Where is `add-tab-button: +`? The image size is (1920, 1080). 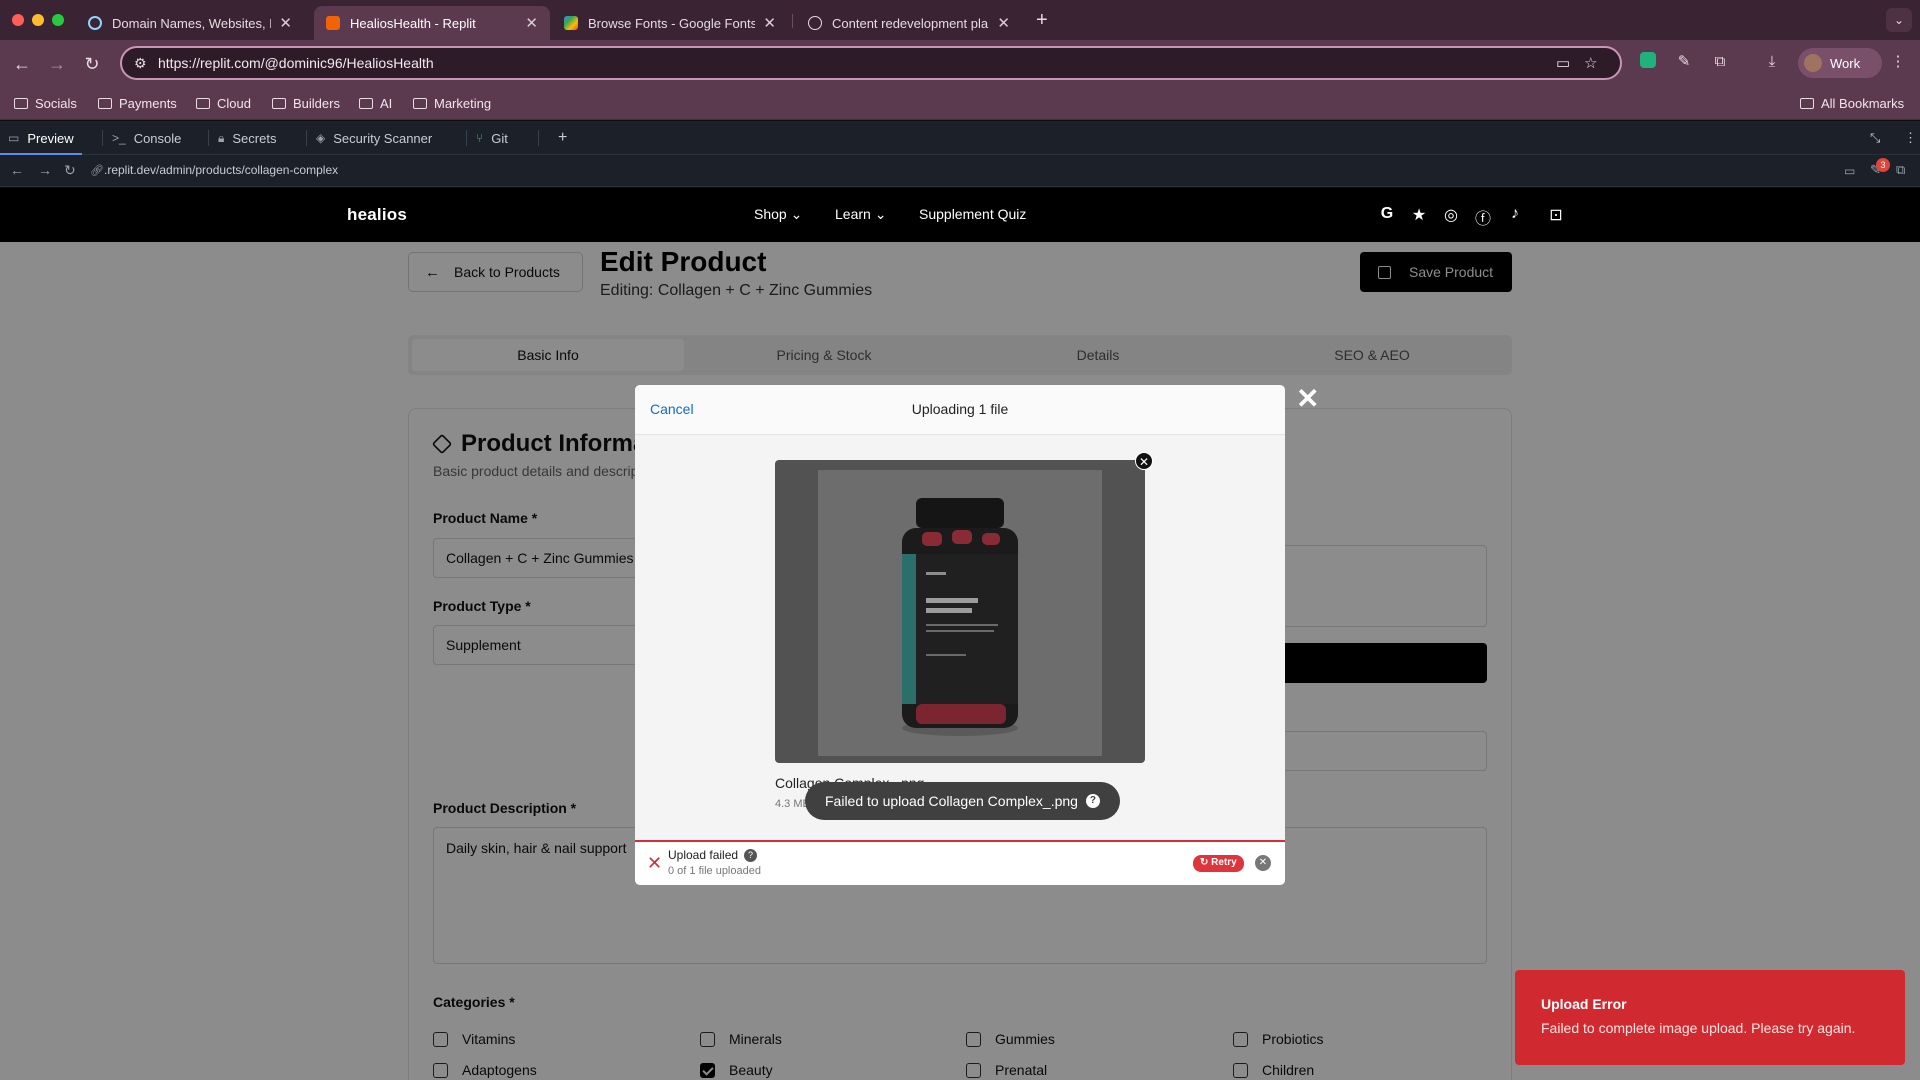
add-tab-button: + is located at coordinates (562, 138).